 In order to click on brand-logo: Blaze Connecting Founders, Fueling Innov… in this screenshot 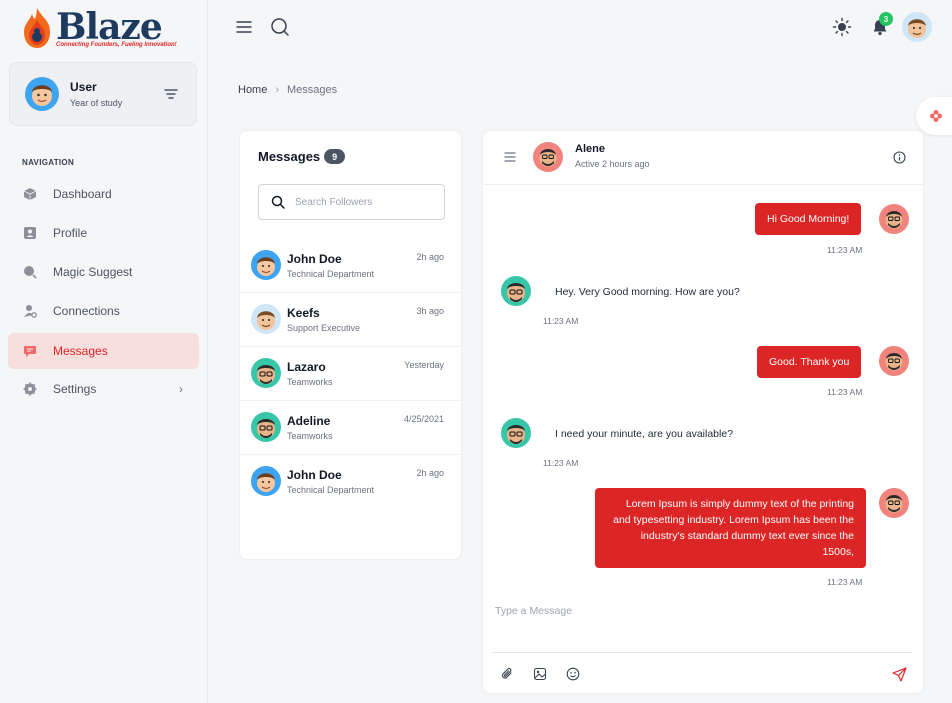, I will do `click(98, 28)`.